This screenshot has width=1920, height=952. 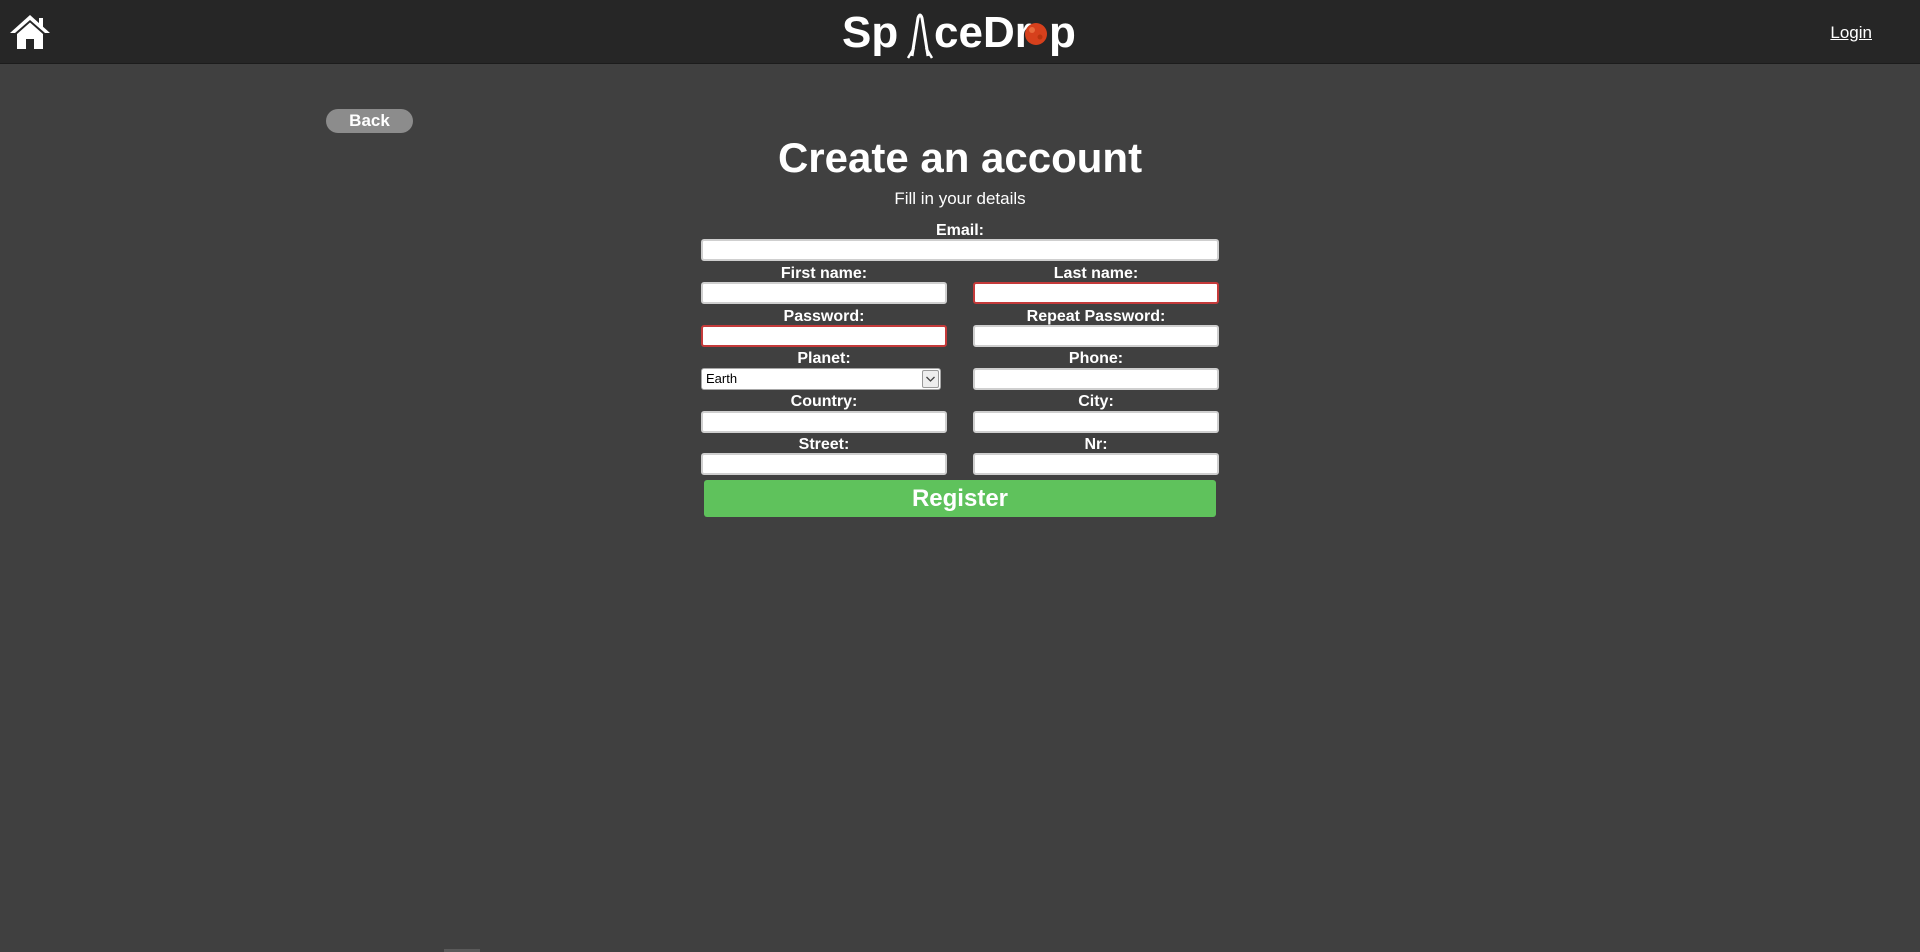 What do you see at coordinates (1096, 273) in the screenshot?
I see `last-name-label: Last name:` at bounding box center [1096, 273].